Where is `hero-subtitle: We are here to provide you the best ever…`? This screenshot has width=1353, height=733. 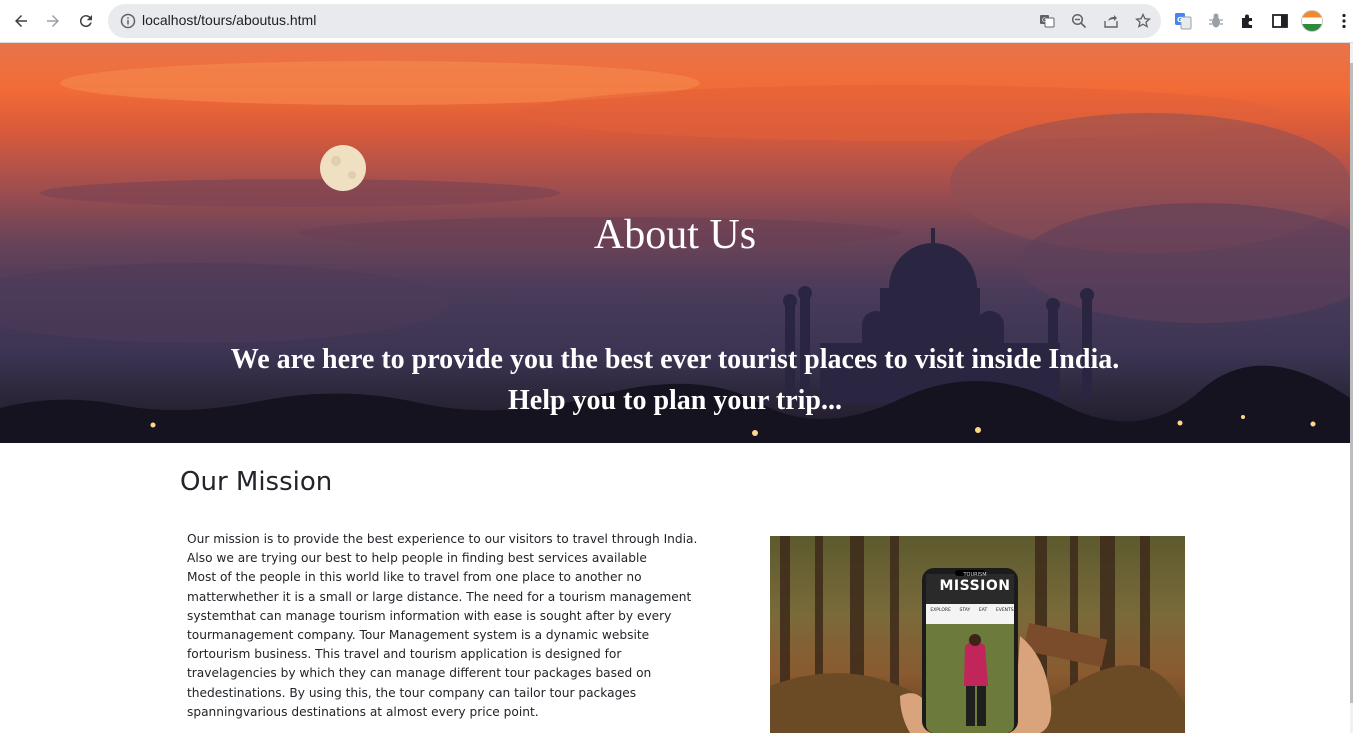
hero-subtitle: We are here to provide you the best ever… is located at coordinates (675, 380).